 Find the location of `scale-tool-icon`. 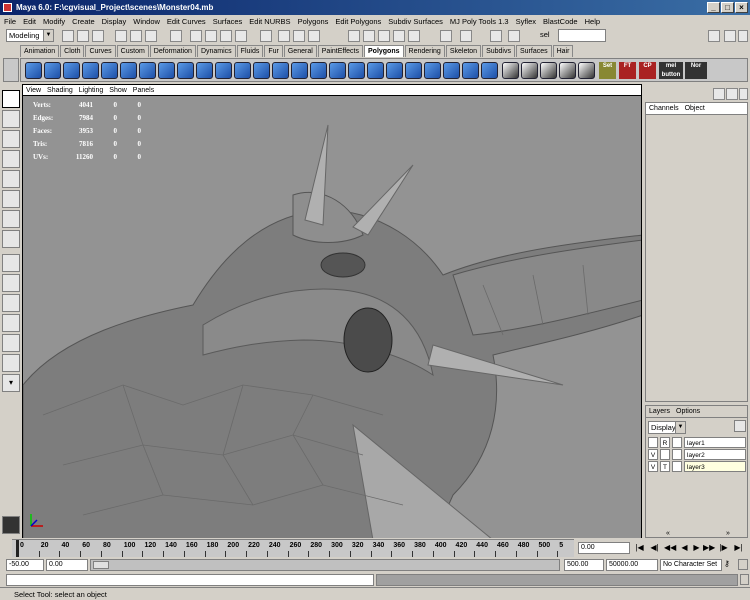

scale-tool-icon is located at coordinates (11, 199).